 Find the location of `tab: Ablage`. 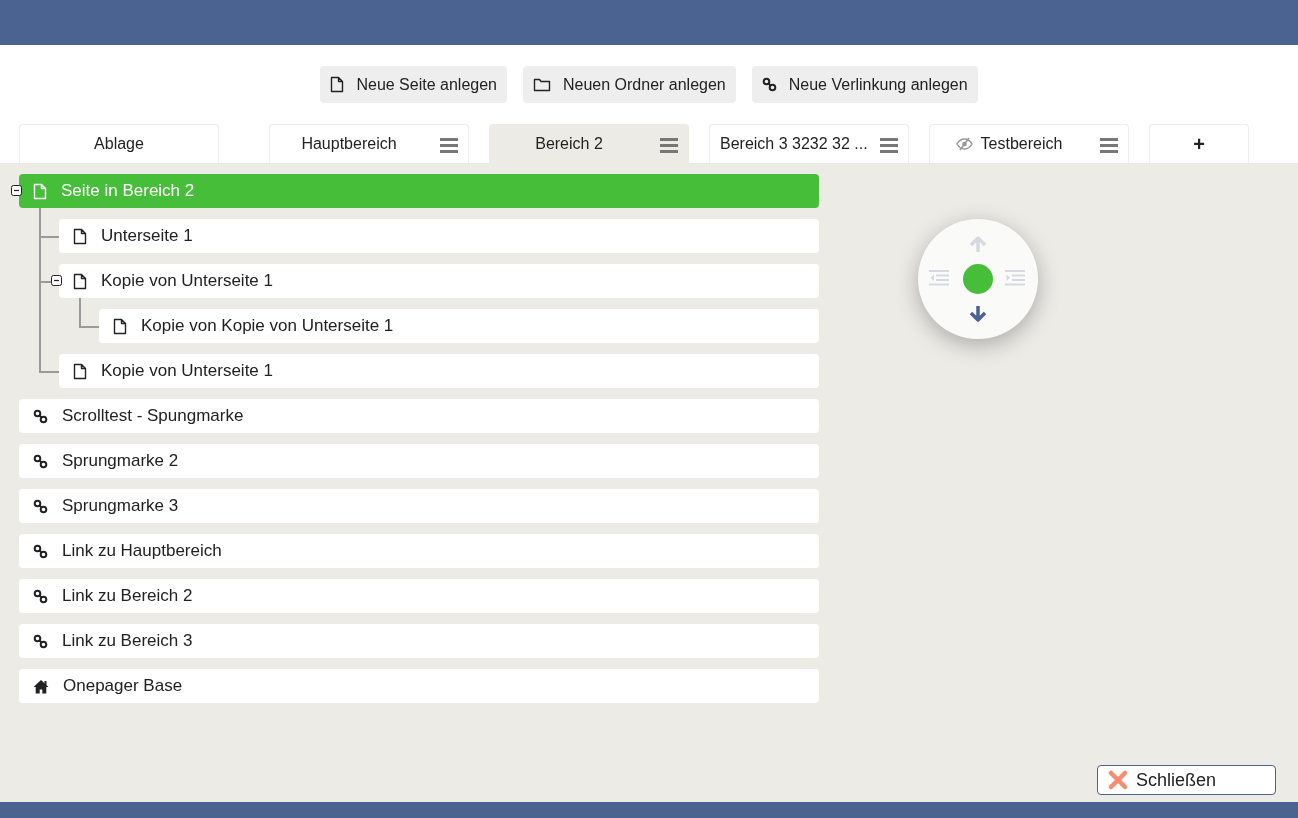

tab: Ablage is located at coordinates (119, 143).